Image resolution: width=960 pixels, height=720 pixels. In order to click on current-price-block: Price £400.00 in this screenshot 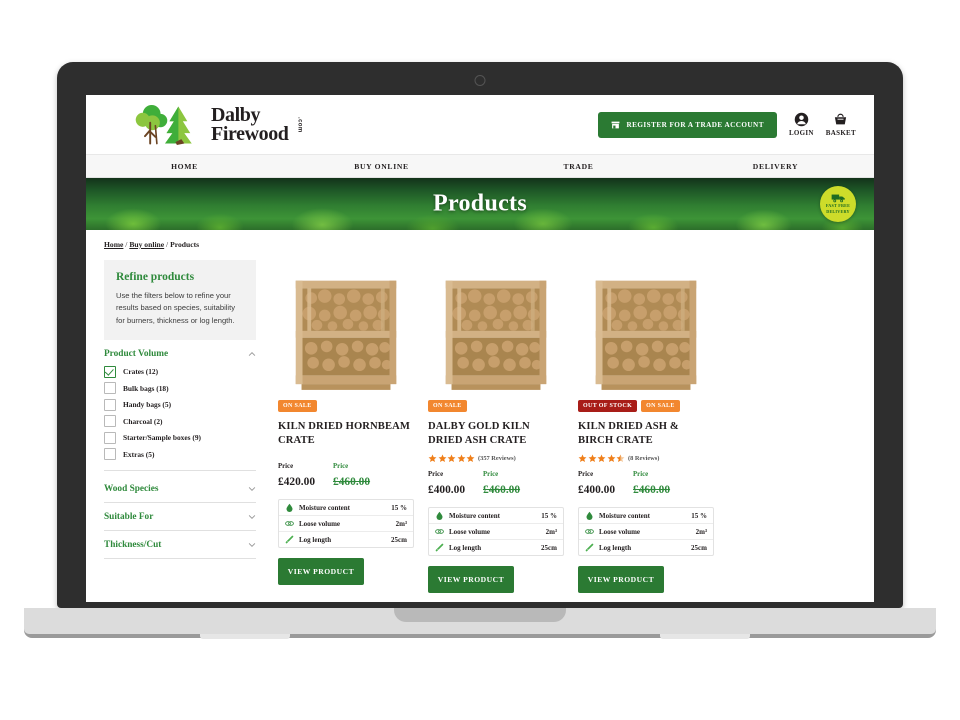, I will do `click(596, 484)`.